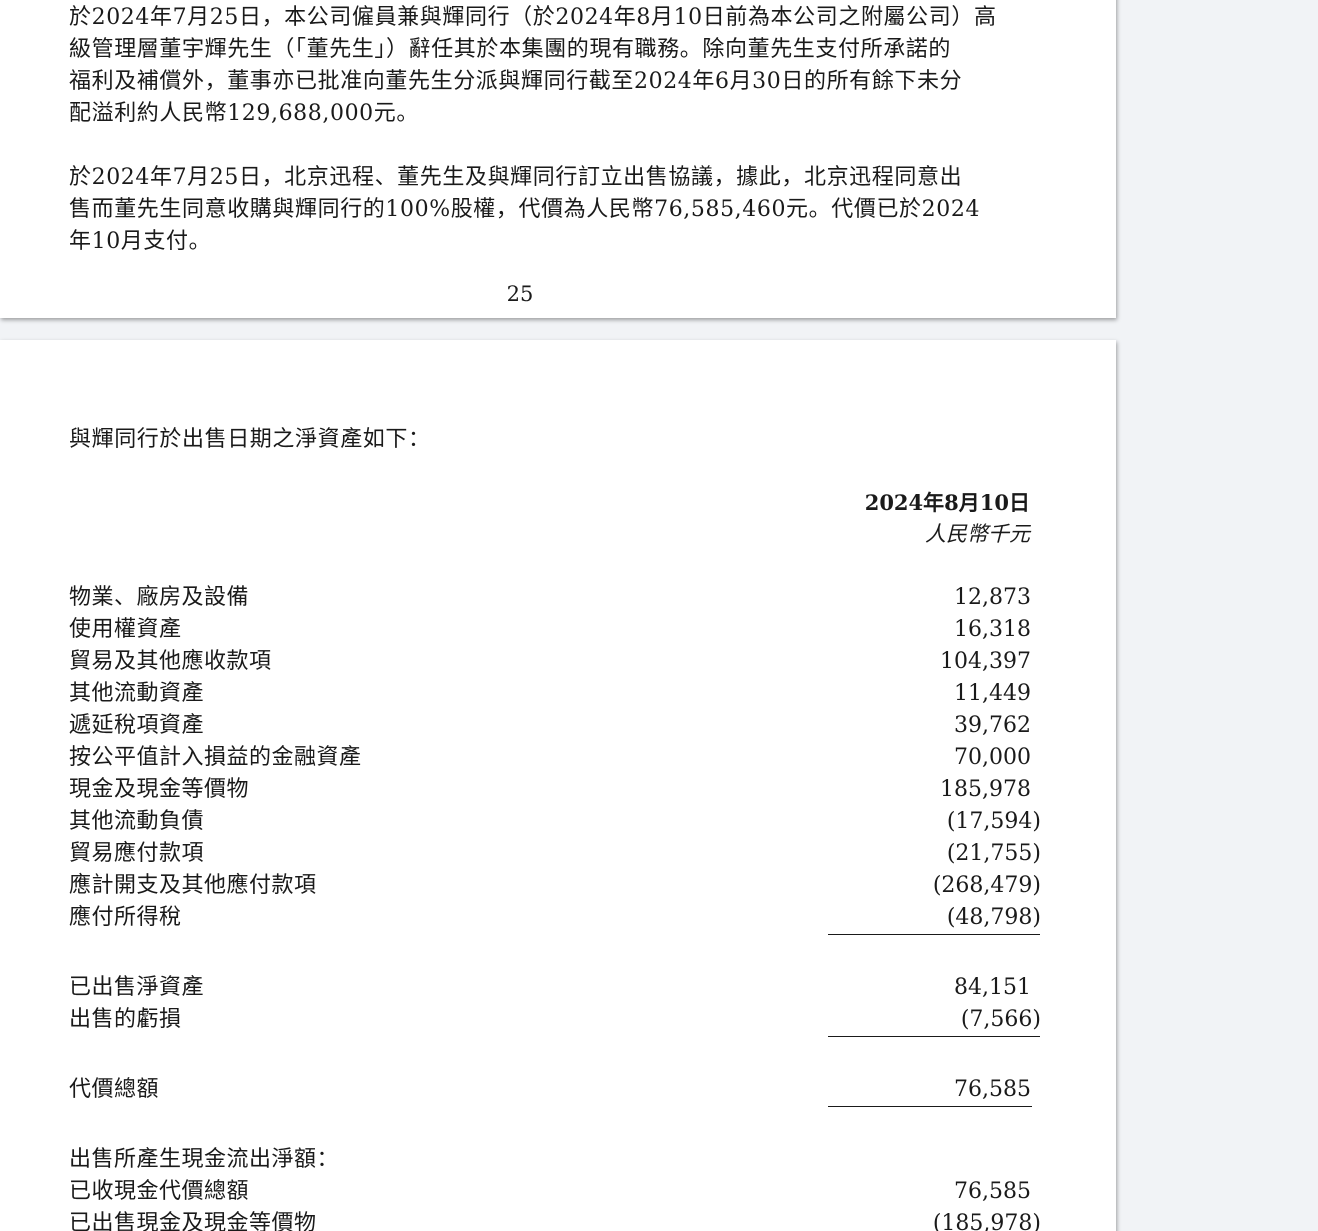 The image size is (1318, 1231). Describe the element at coordinates (993, 821) in the screenshot. I see `row-value: (17,594)` at that location.